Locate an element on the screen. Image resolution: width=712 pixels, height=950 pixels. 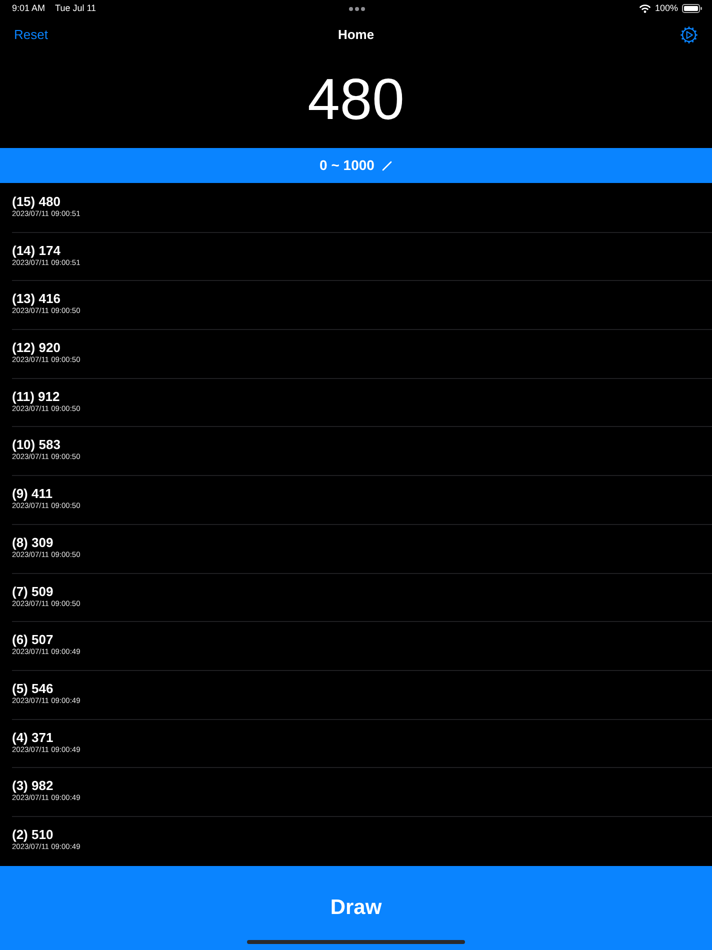
current-number: 480 is located at coordinates (356, 100).